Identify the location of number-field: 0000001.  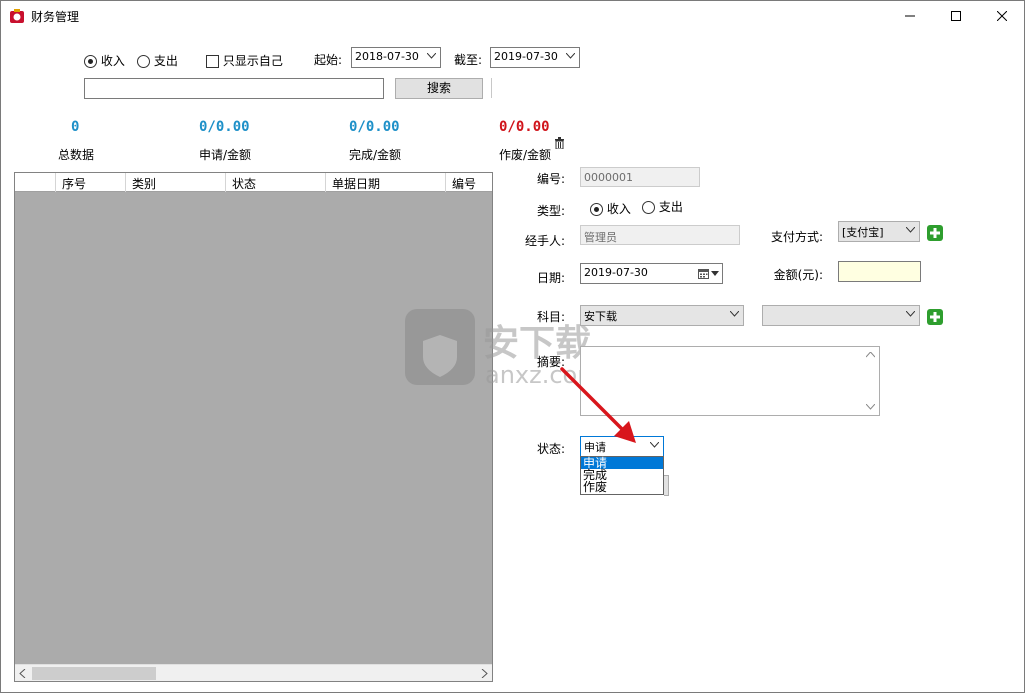
(640, 177).